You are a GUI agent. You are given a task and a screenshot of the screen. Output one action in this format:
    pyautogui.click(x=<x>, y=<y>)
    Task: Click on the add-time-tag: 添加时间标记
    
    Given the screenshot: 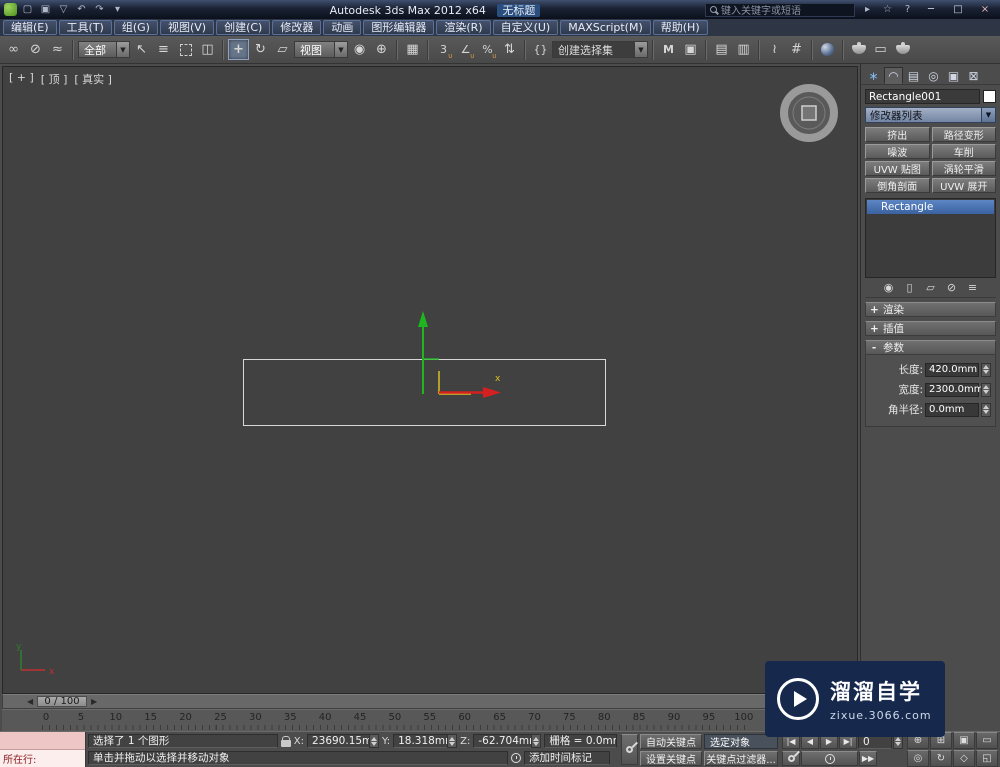 What is the action you would take?
    pyautogui.click(x=567, y=758)
    